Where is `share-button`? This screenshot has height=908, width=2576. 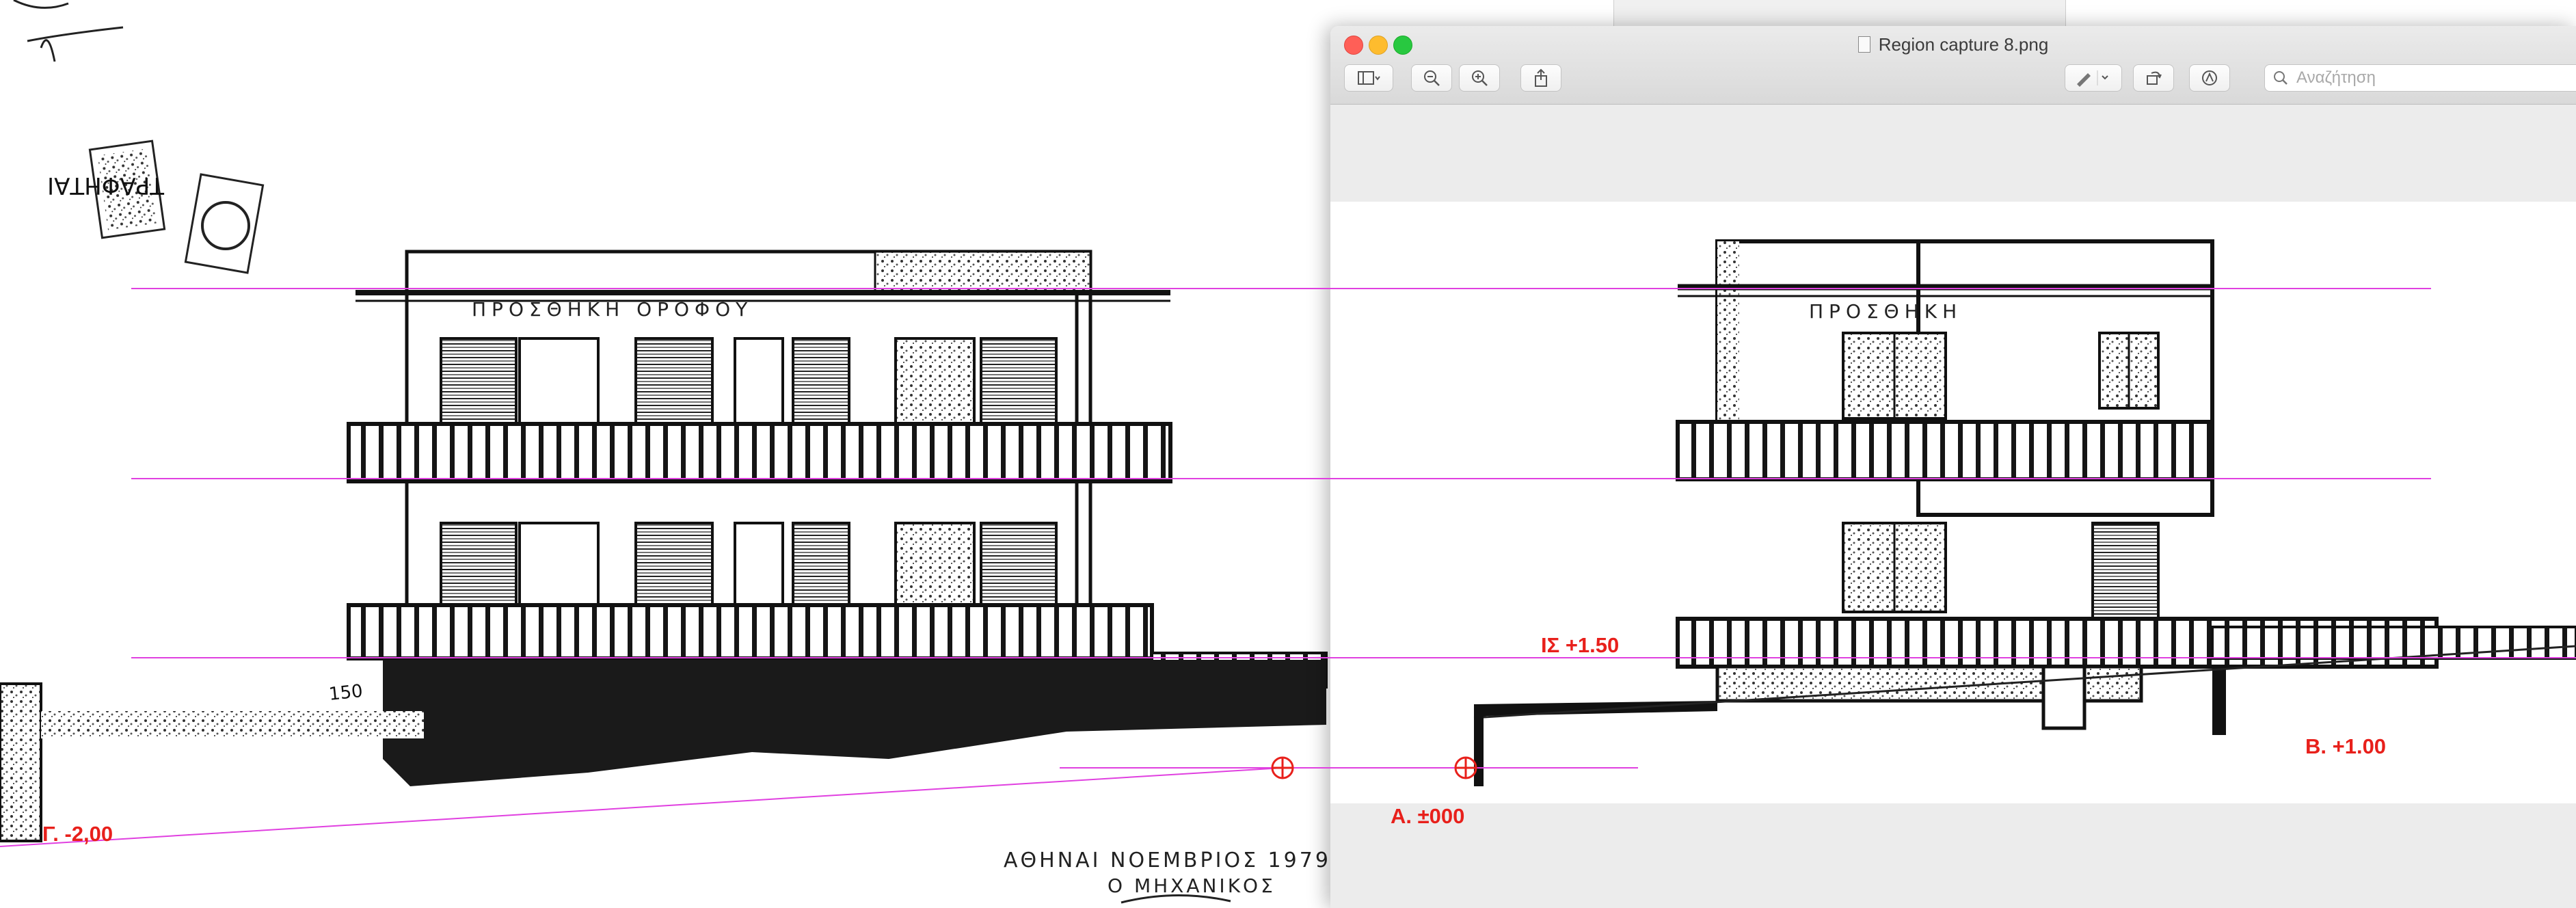 share-button is located at coordinates (1540, 78).